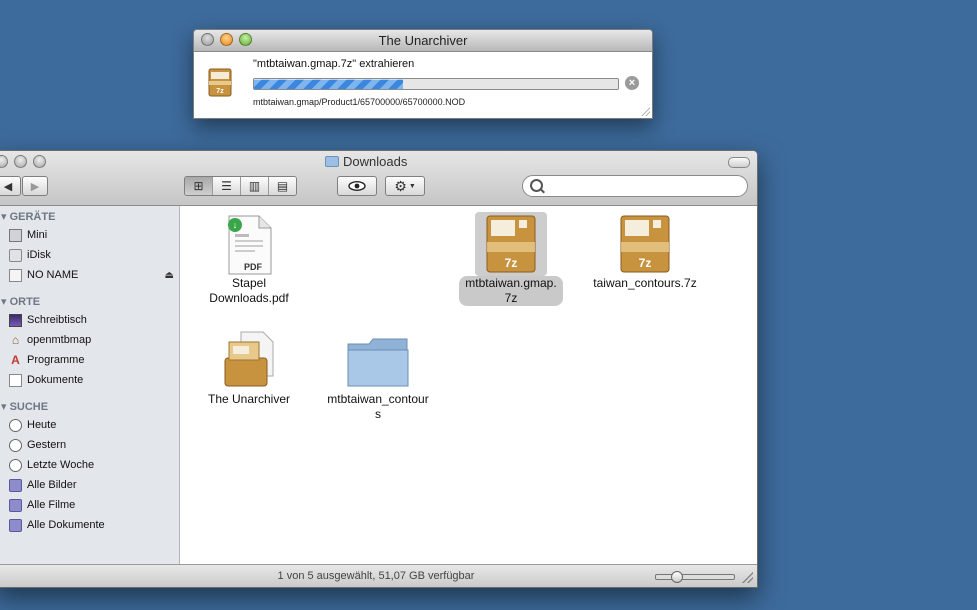 Image resolution: width=977 pixels, height=610 pixels. I want to click on sidebar-item-alle-dokumente: Alle Dokumente, so click(91, 525).